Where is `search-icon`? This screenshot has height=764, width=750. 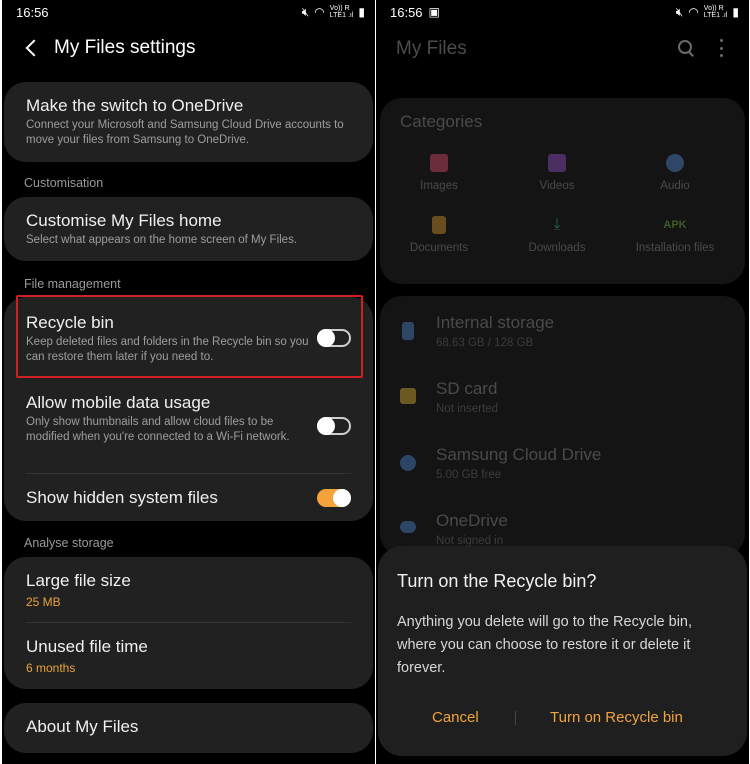
search-icon is located at coordinates (686, 48).